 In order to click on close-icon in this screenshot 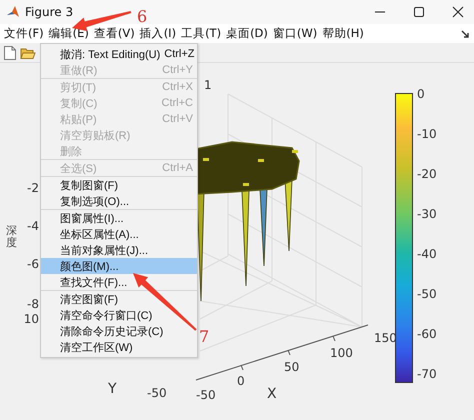, I will do `click(458, 12)`.